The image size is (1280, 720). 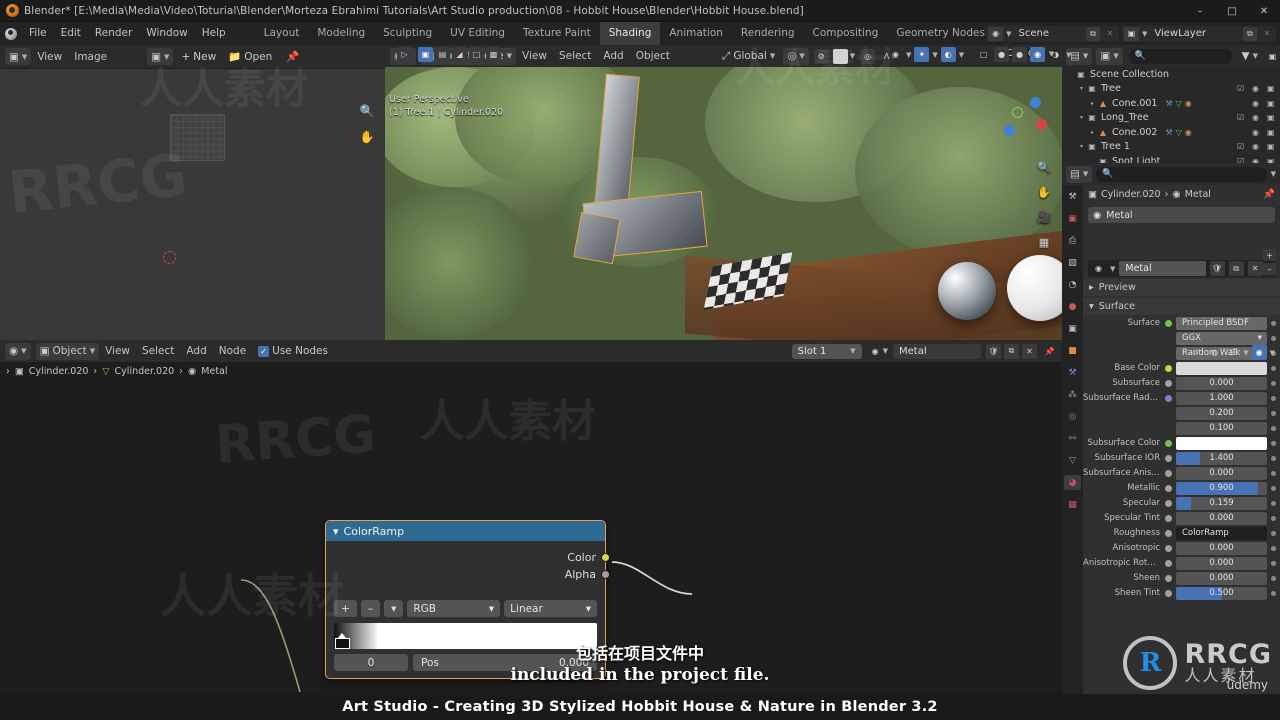 What do you see at coordinates (1072, 460) in the screenshot?
I see `properties-tab-data: ▽` at bounding box center [1072, 460].